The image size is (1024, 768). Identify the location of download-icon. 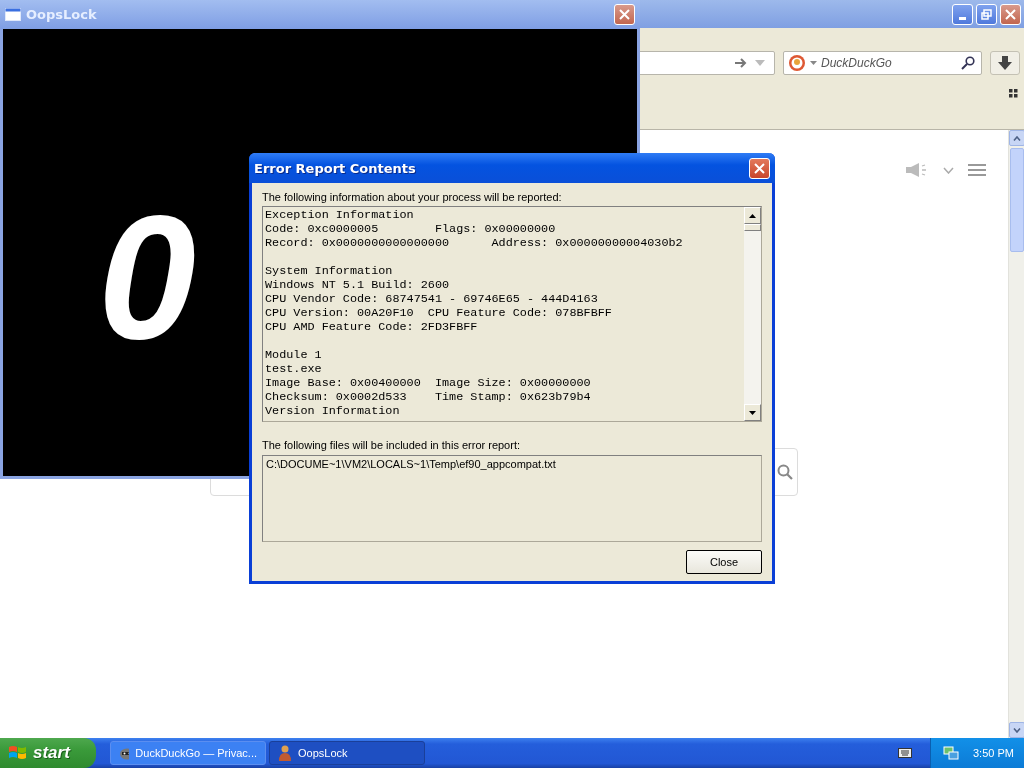
(1005, 63).